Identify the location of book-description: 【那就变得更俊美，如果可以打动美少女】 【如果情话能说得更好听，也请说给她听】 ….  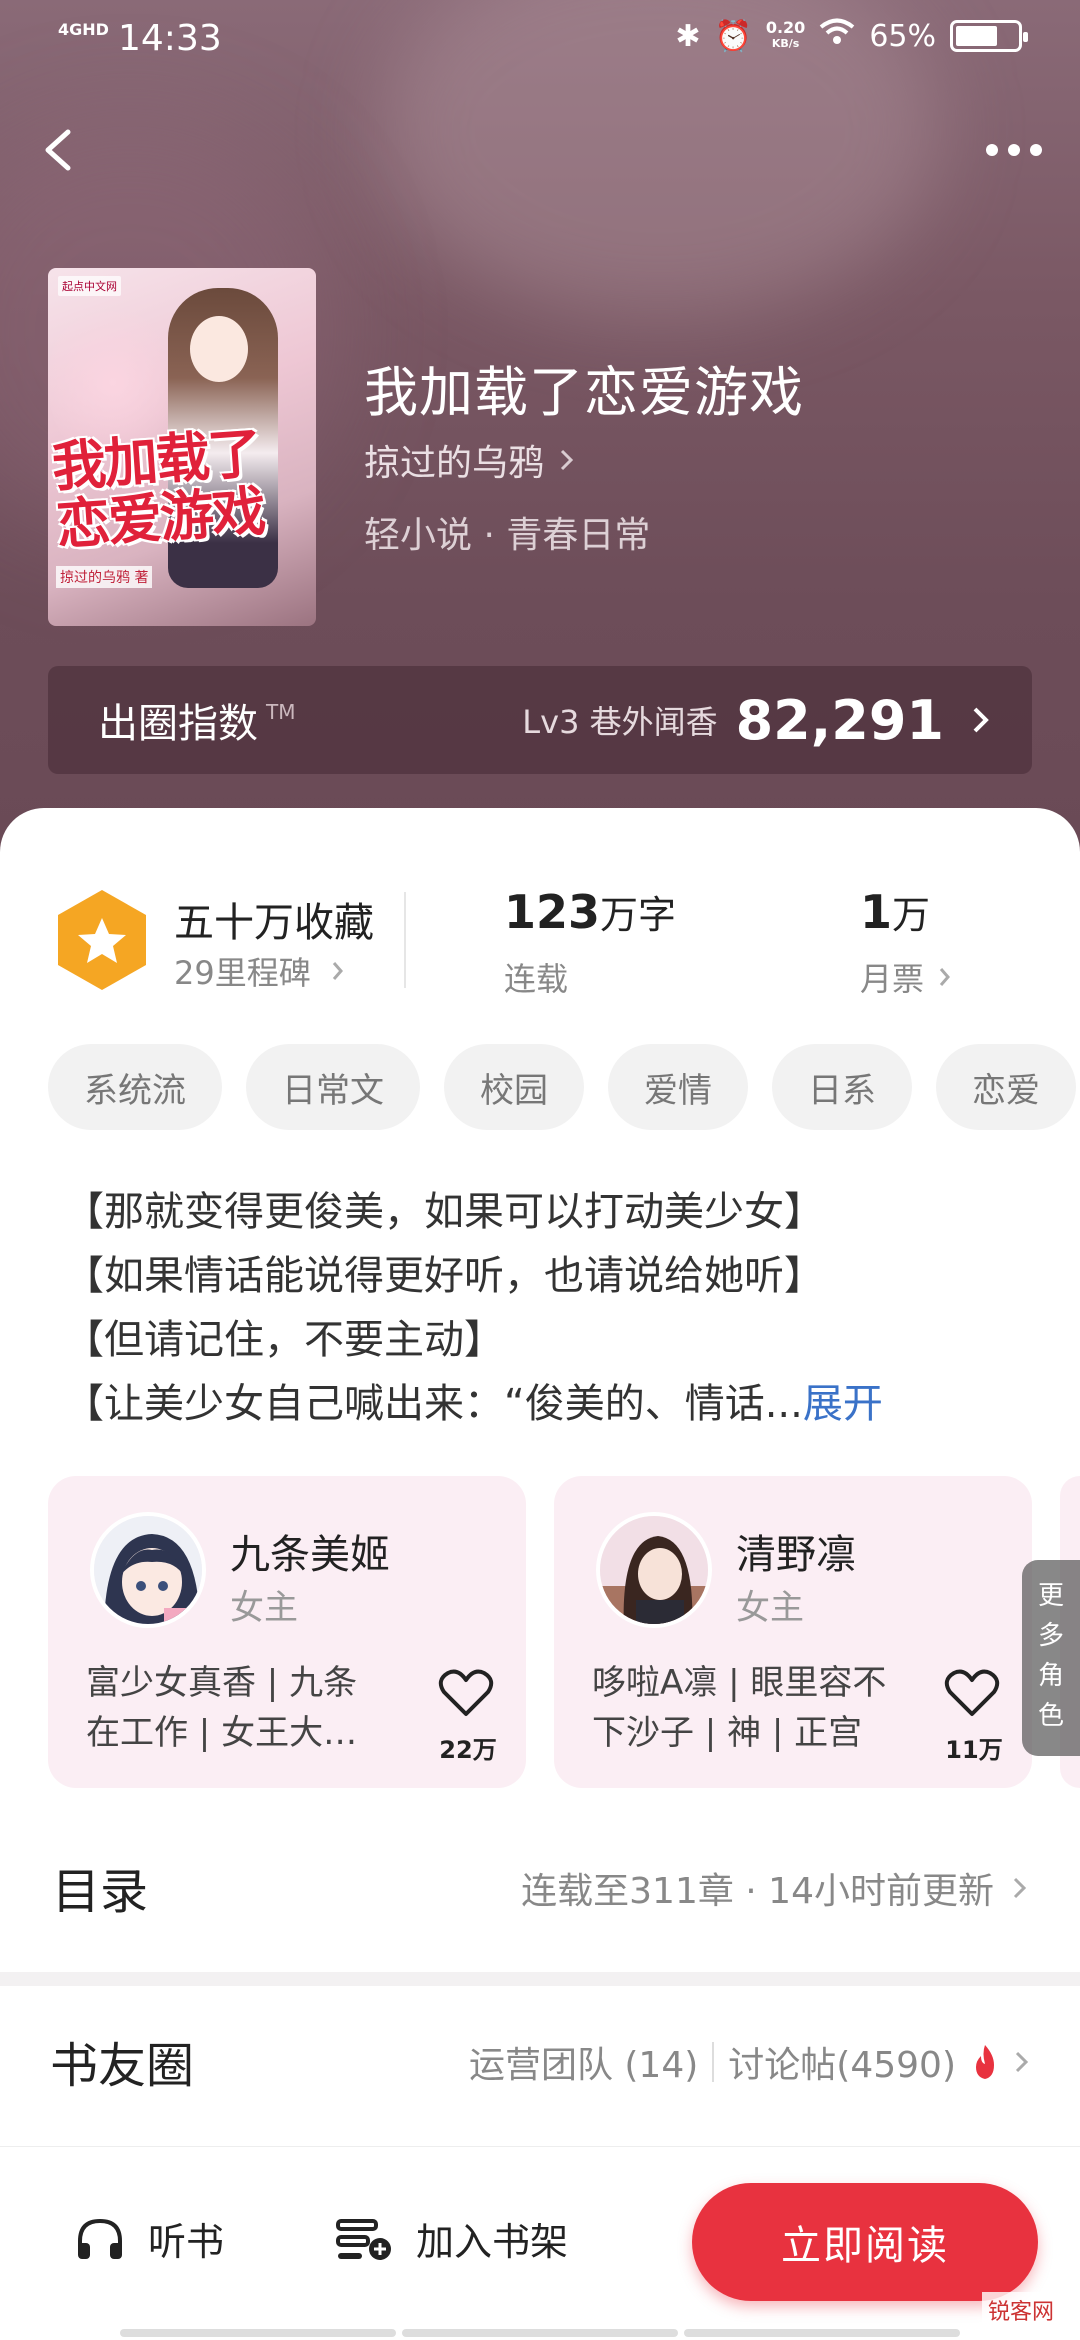
(473, 1308).